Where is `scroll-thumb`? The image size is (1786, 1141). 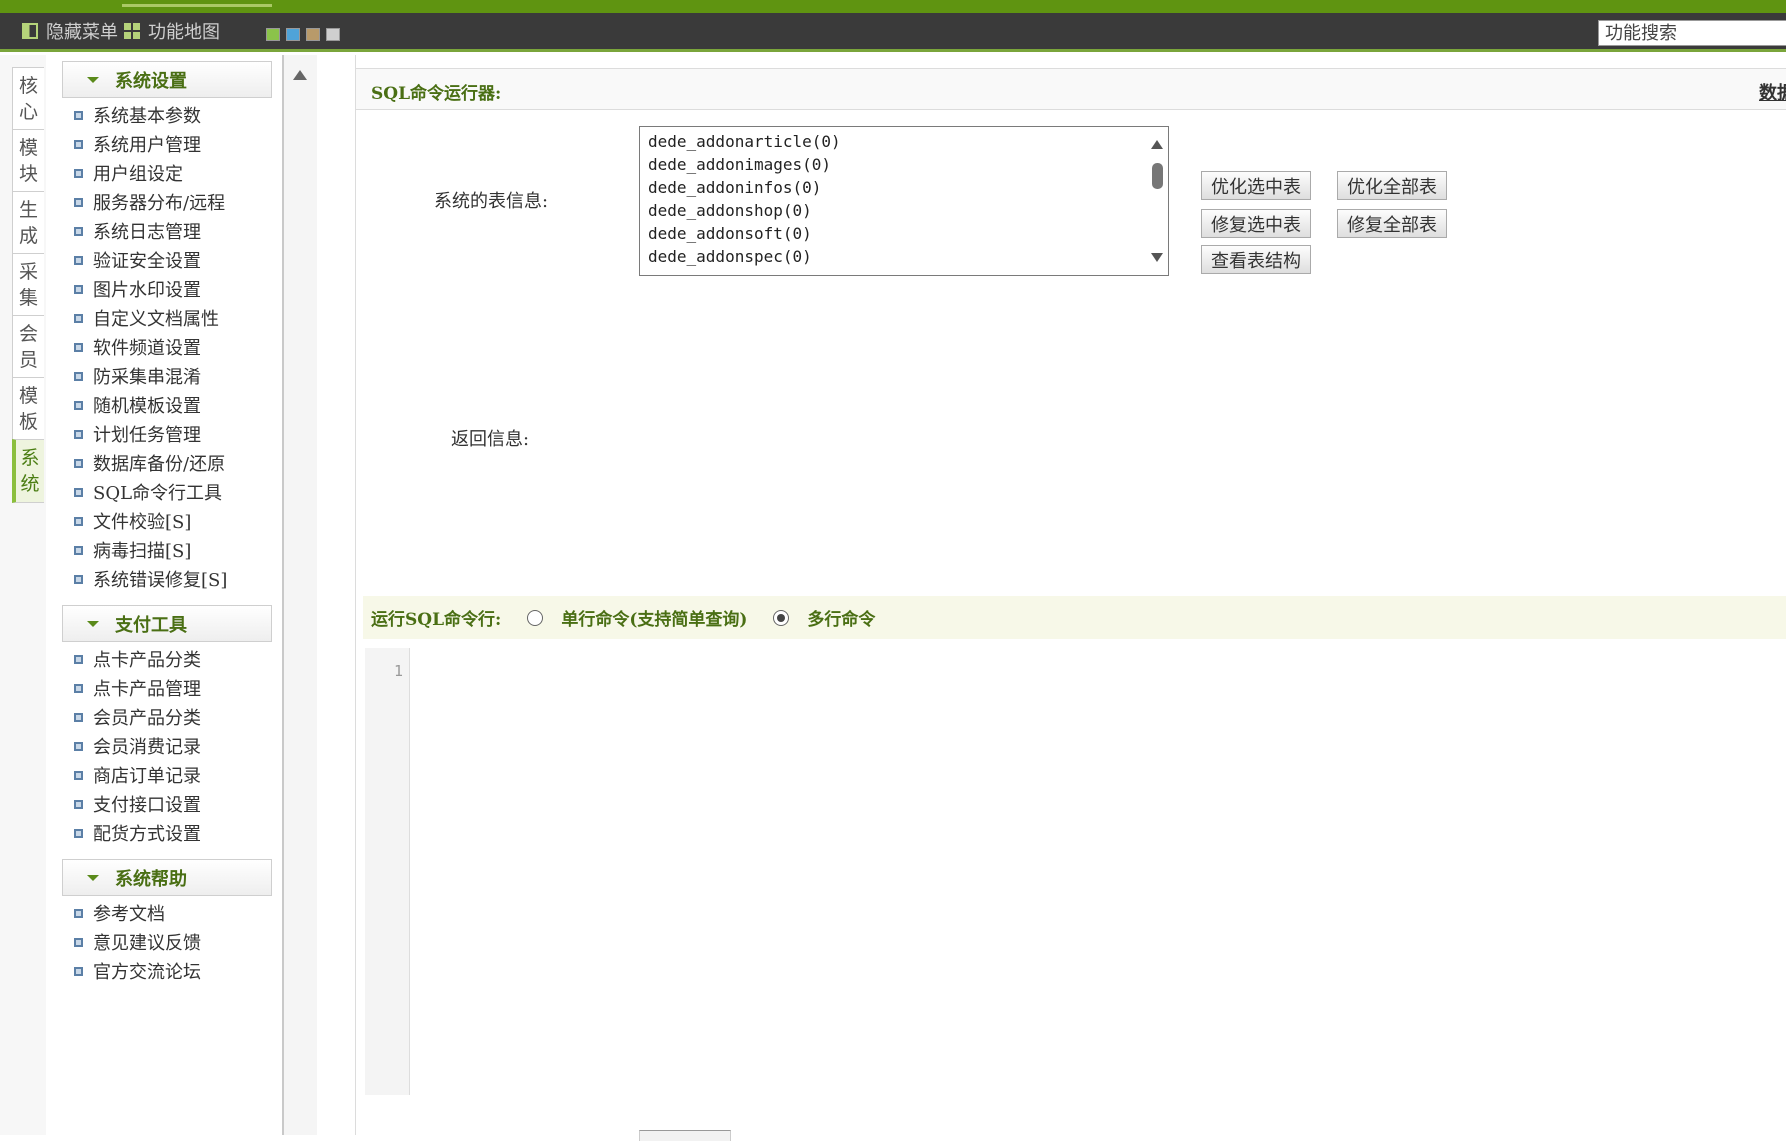 scroll-thumb is located at coordinates (1157, 176).